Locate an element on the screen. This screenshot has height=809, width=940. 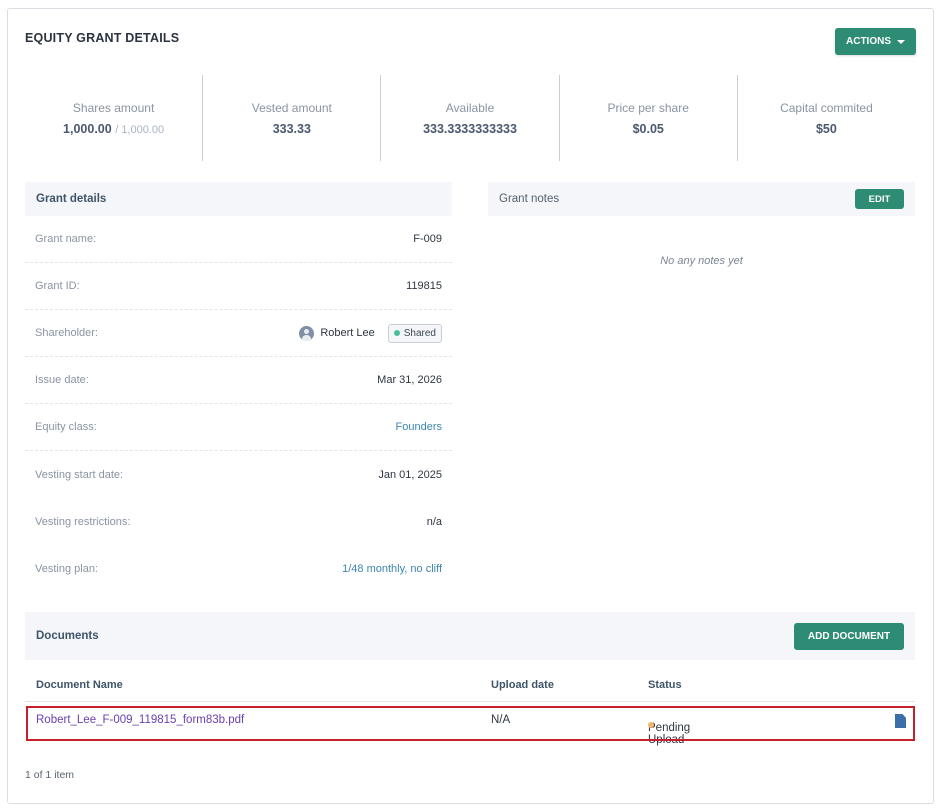
detail-row-shareholder: Shareholder: Robert Lee Shared is located at coordinates (238, 333).